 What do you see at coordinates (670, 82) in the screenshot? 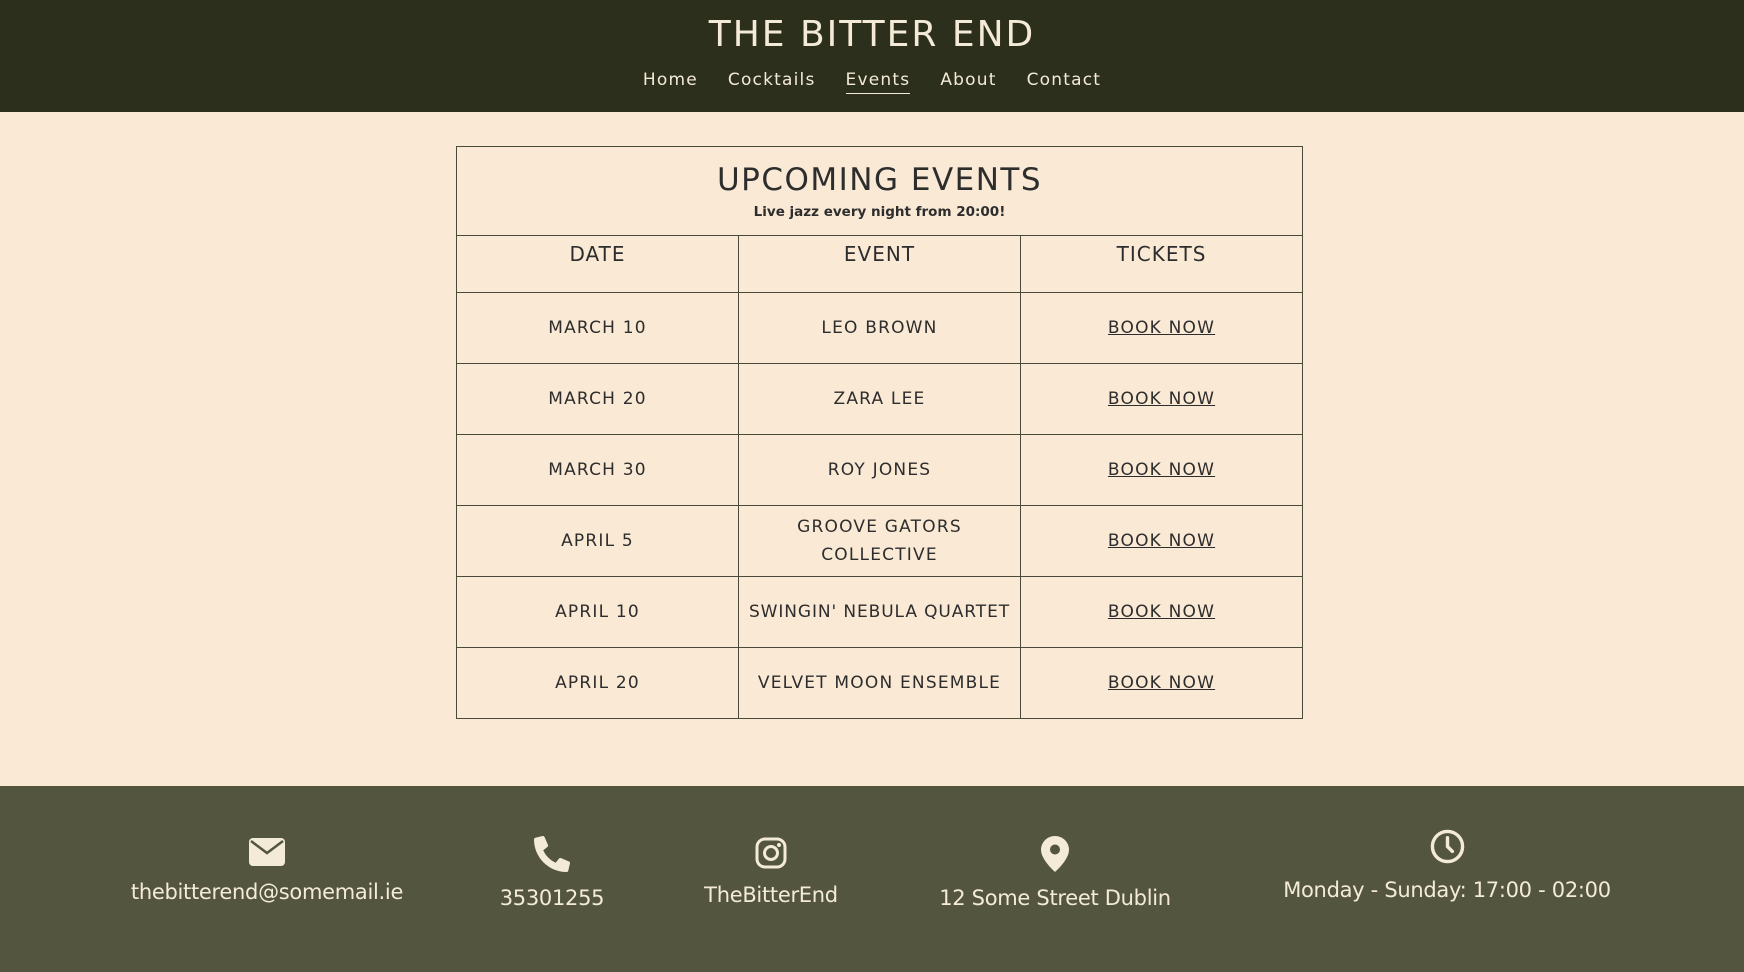
I see `nav-home: Home` at bounding box center [670, 82].